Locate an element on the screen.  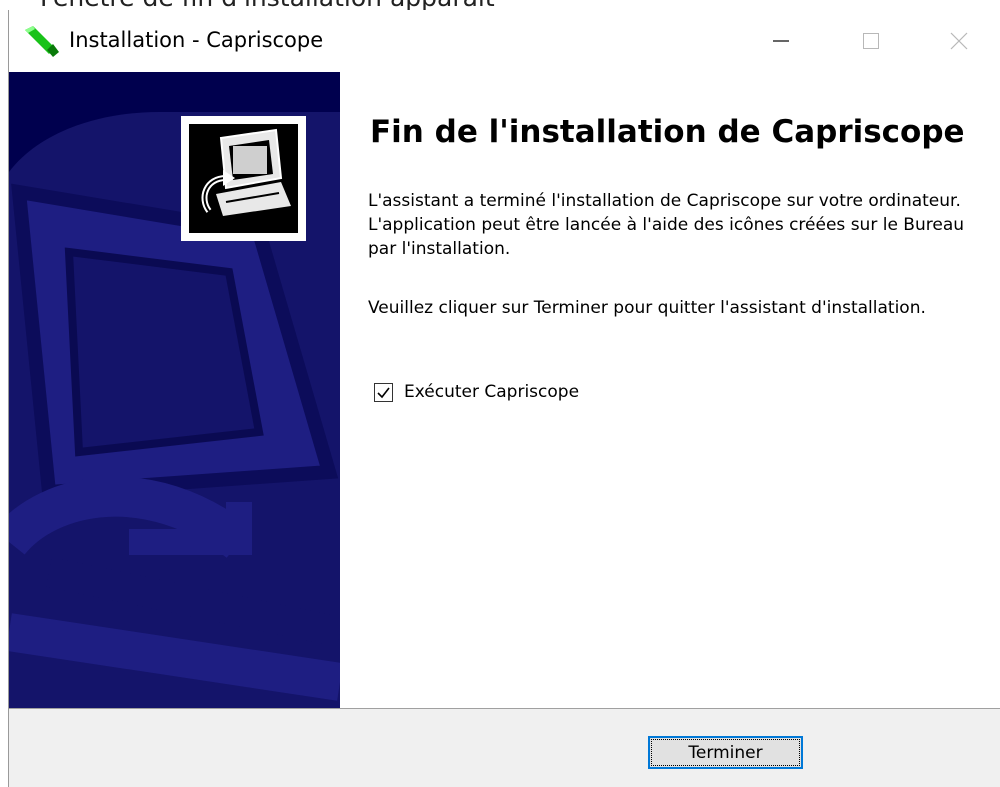
minimize-button is located at coordinates (781, 41).